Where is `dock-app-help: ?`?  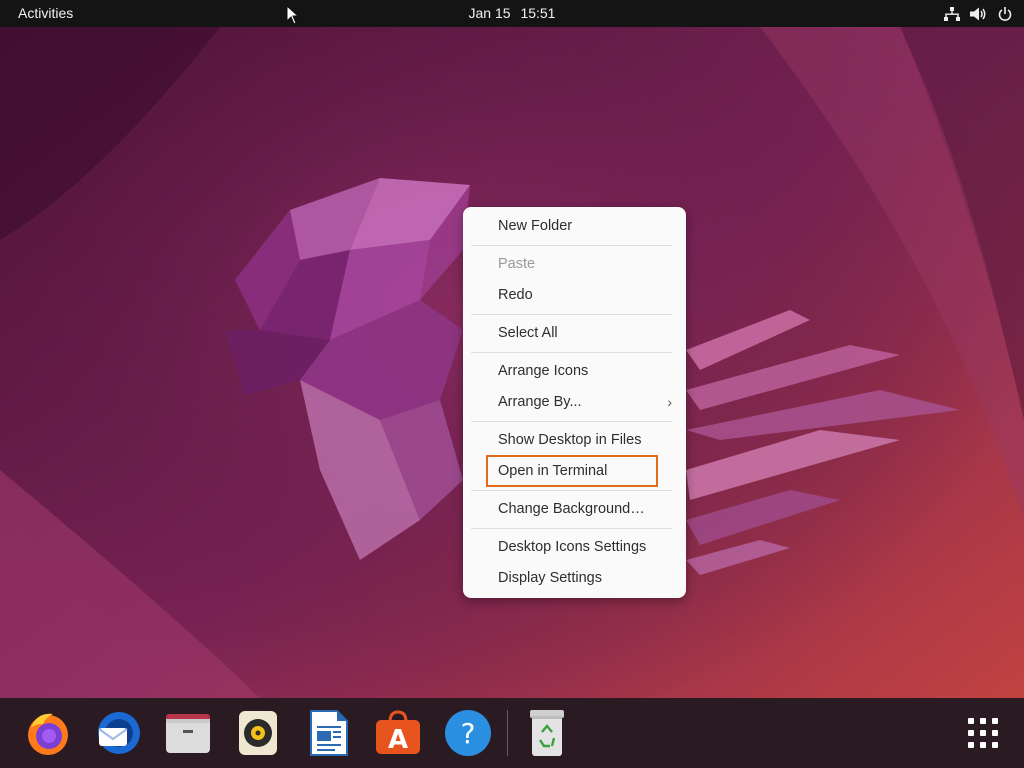
dock-app-help: ? is located at coordinates (468, 733).